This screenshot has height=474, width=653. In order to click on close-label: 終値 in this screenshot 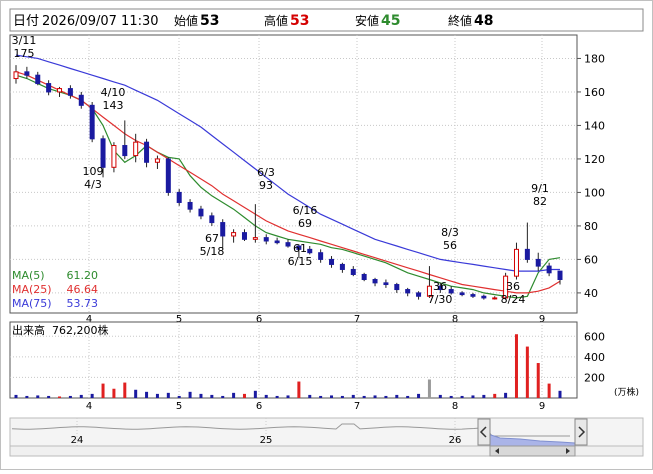, I will do `click(460, 20)`.